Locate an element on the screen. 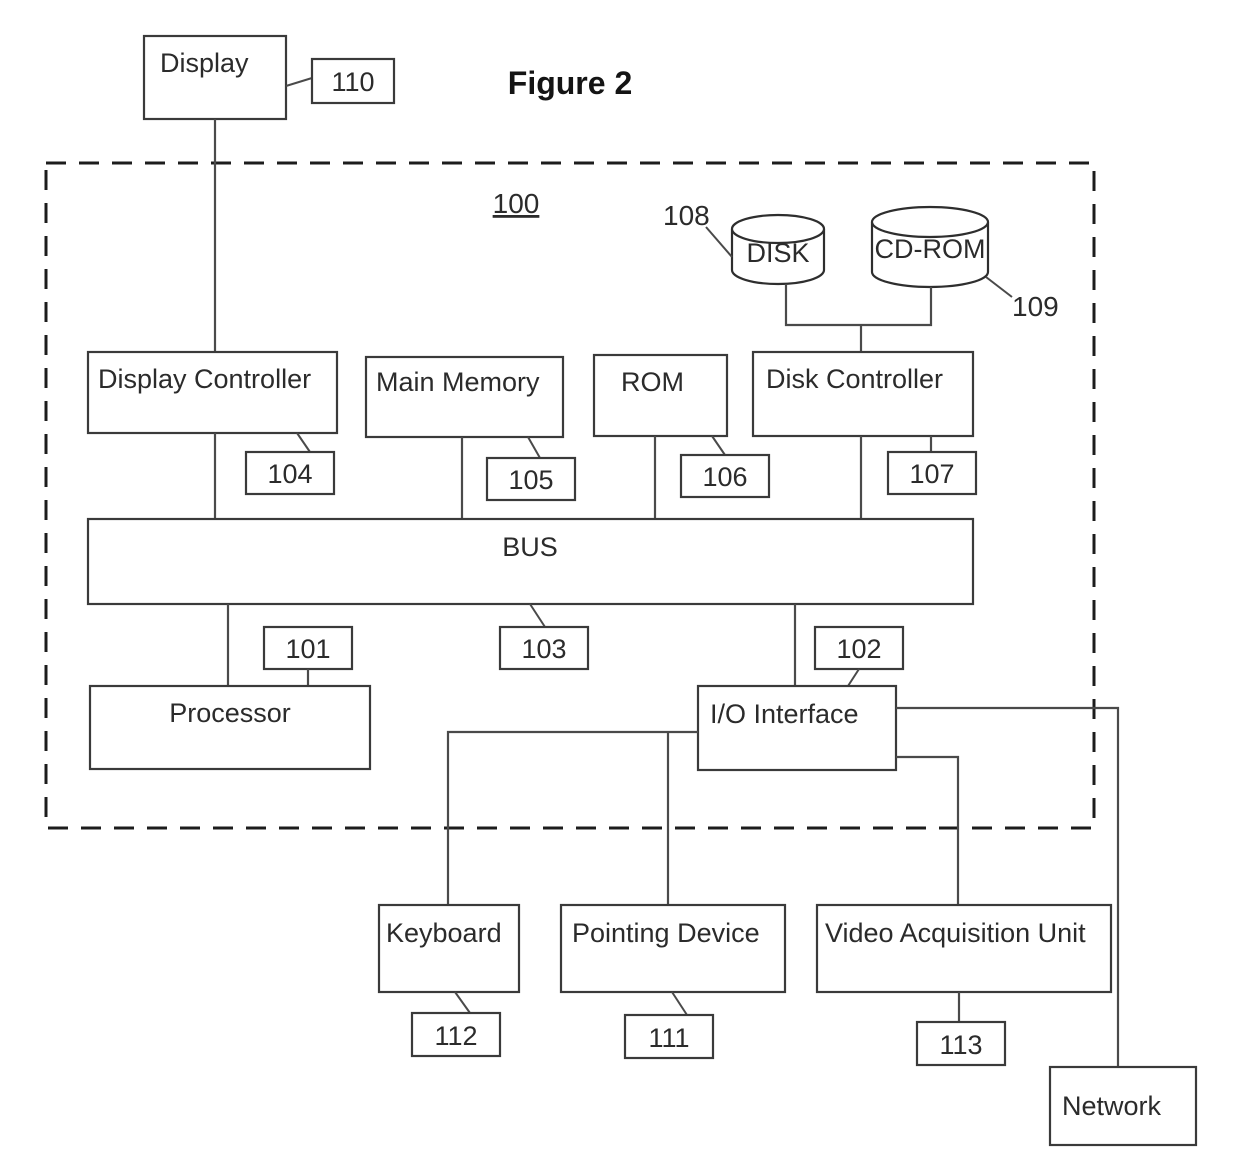  disk-ref-leader is located at coordinates (719, 242).